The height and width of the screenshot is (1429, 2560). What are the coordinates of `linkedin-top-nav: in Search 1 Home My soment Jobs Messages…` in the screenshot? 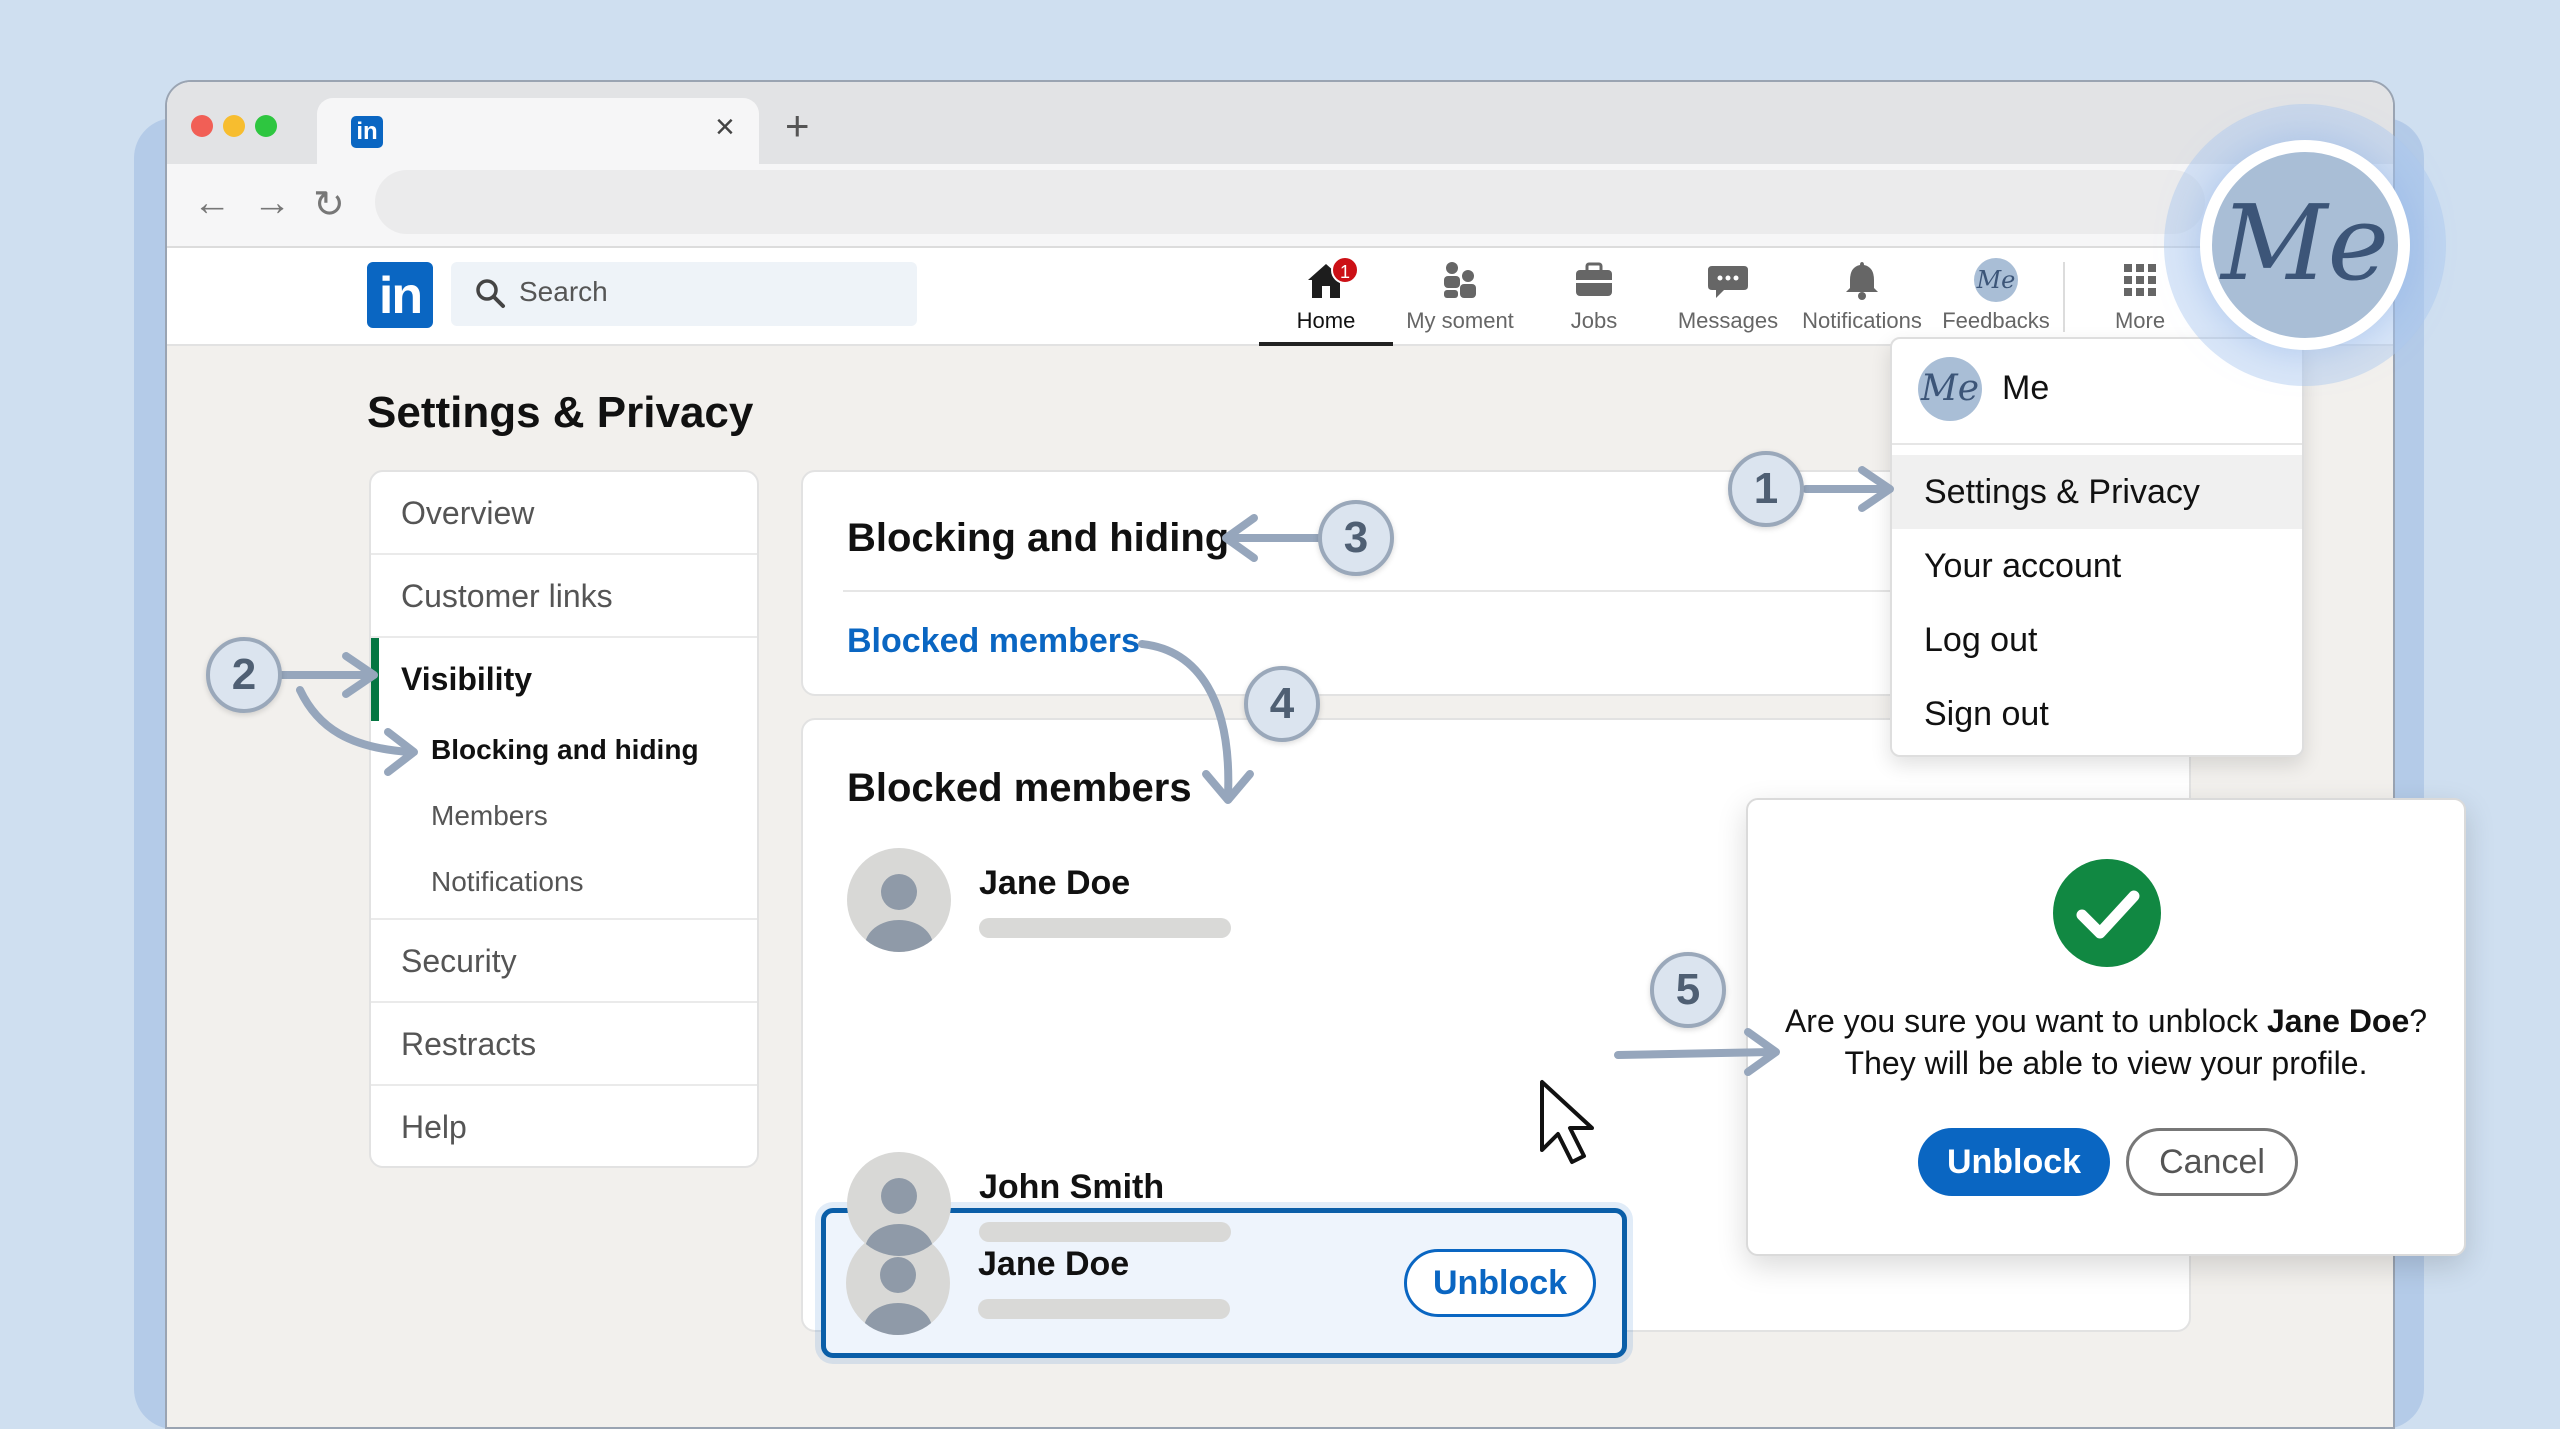 It's located at (1280, 297).